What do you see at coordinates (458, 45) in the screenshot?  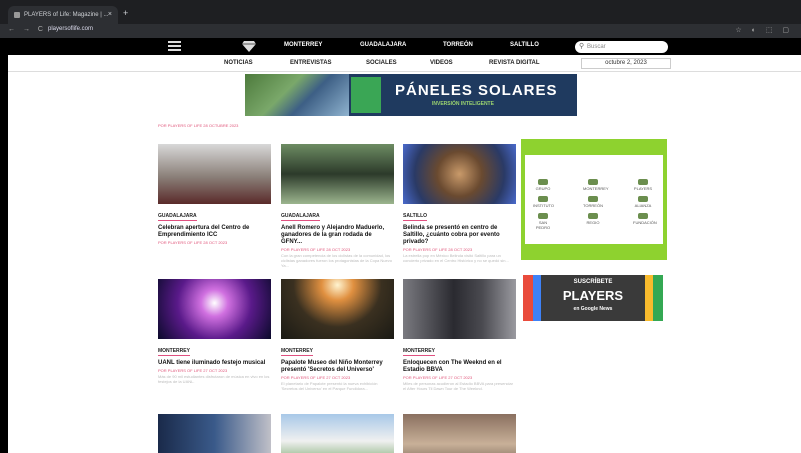 I see `nav-torreon: TORREÓN` at bounding box center [458, 45].